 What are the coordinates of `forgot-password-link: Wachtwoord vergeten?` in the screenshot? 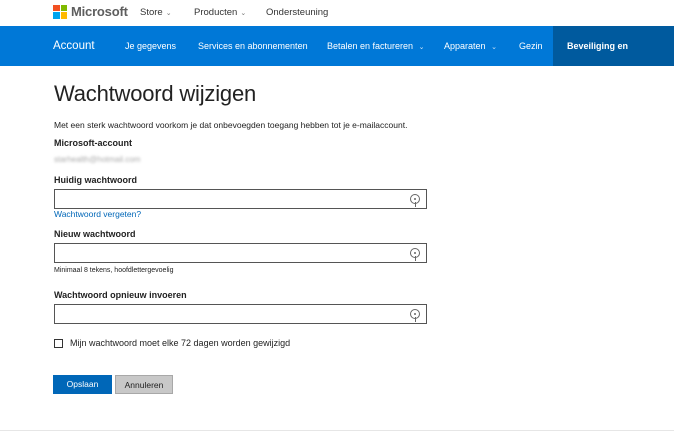 It's located at (97, 214).